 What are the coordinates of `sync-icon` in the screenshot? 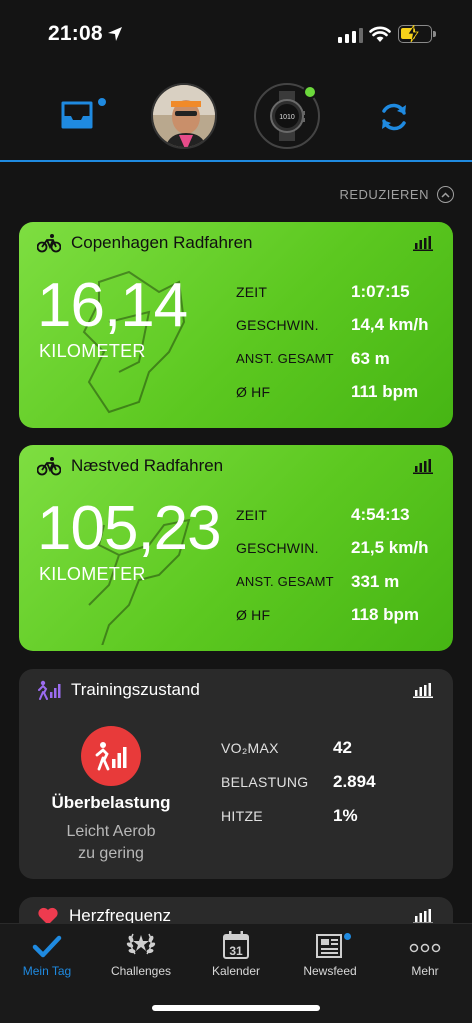 It's located at (394, 117).